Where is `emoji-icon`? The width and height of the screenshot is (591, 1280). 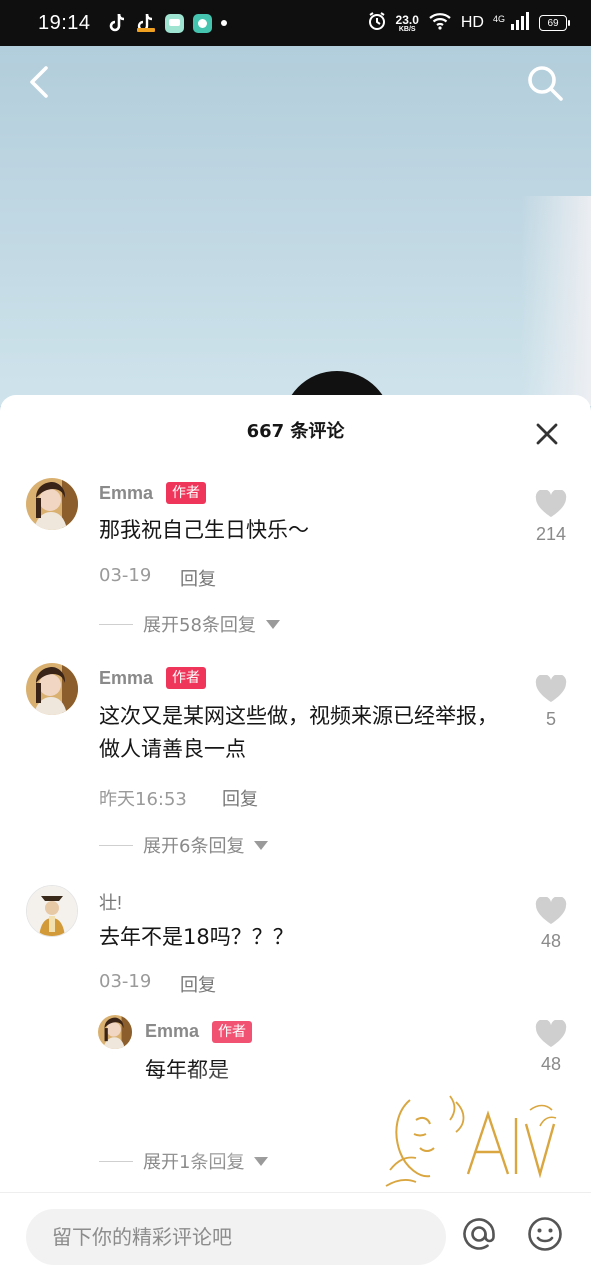 emoji-icon is located at coordinates (545, 1234).